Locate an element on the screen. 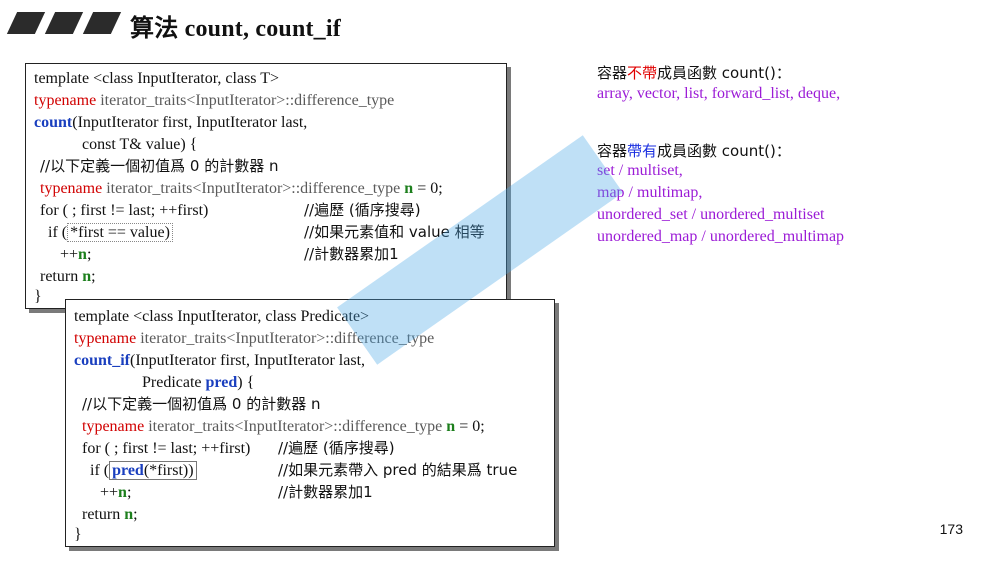 This screenshot has height=561, width=997. code-line: template <class InputIterator, class T> is located at coordinates (157, 78).